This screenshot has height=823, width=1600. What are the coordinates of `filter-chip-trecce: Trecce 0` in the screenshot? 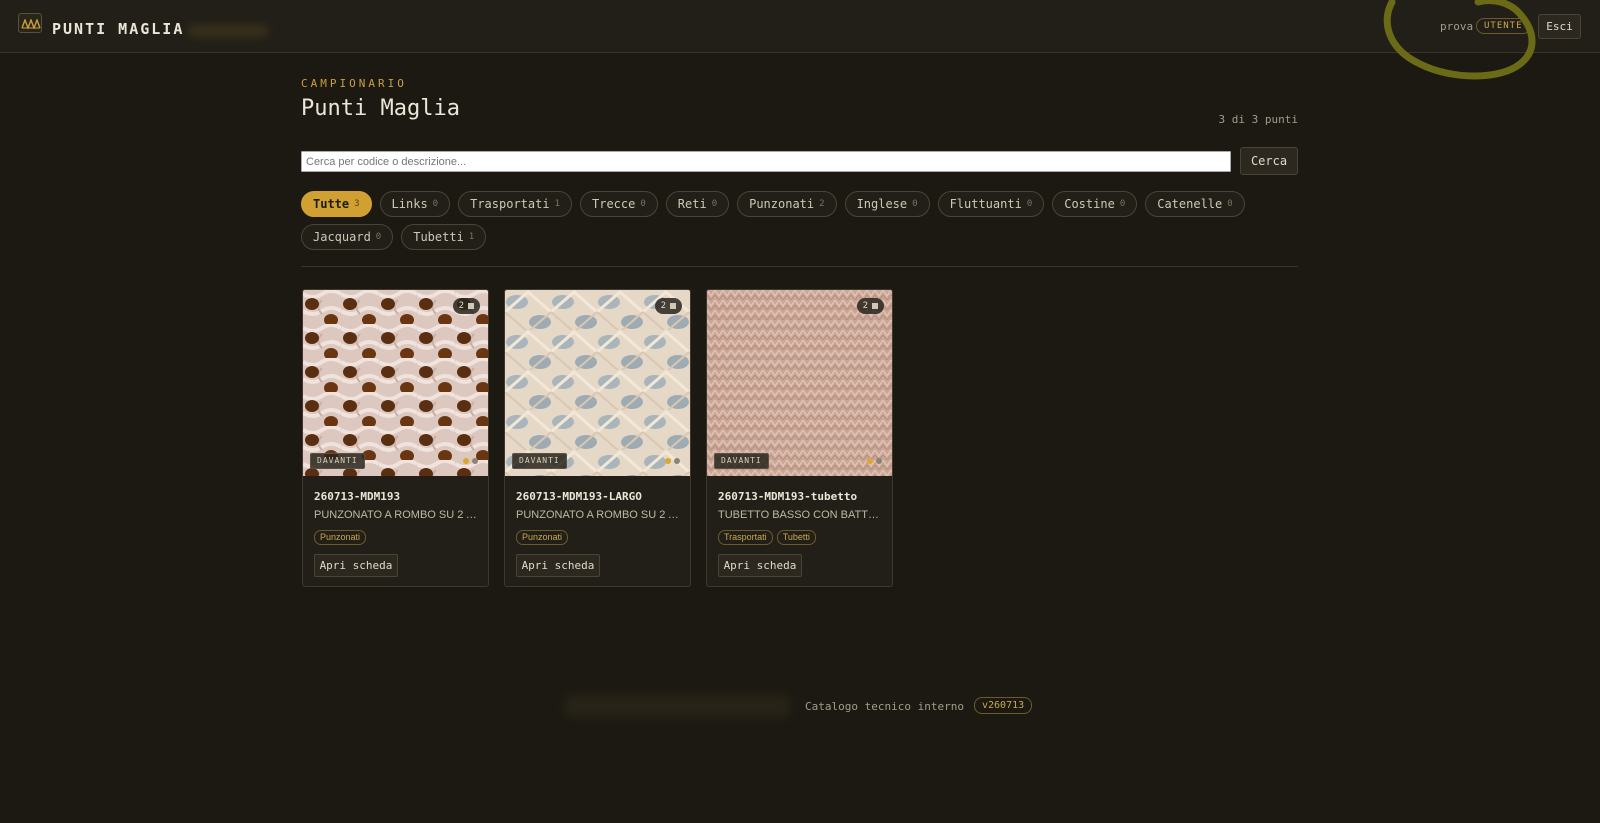 It's located at (619, 204).